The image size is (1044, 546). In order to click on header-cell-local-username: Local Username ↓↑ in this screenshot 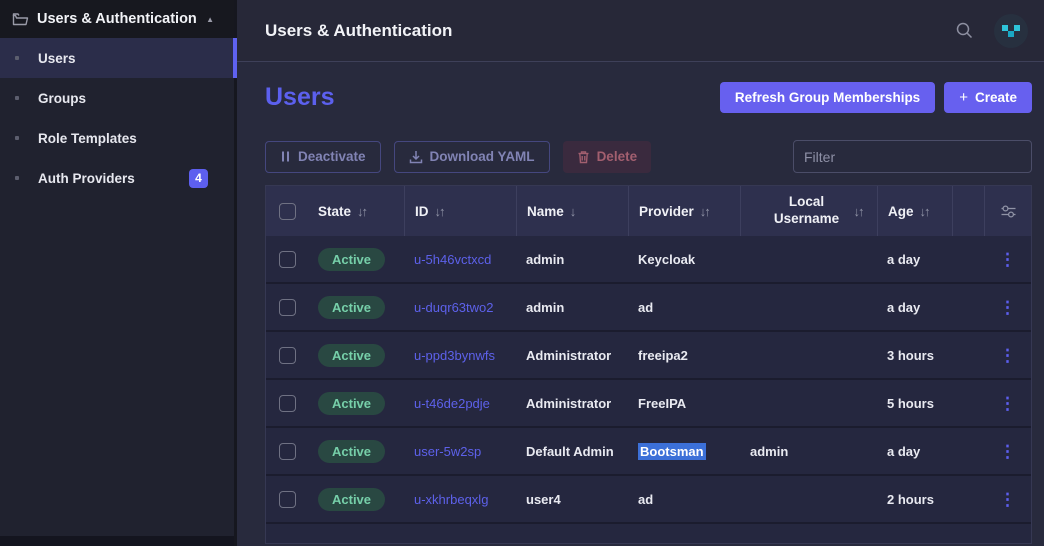, I will do `click(808, 211)`.